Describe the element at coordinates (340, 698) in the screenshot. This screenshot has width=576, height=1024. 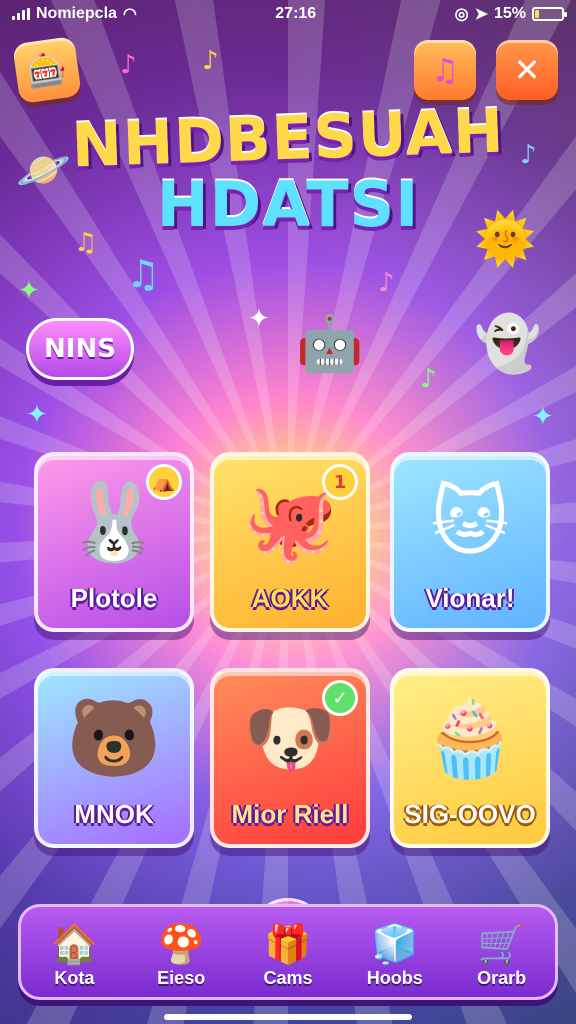
I see `check-badge-icon: ✓` at that location.